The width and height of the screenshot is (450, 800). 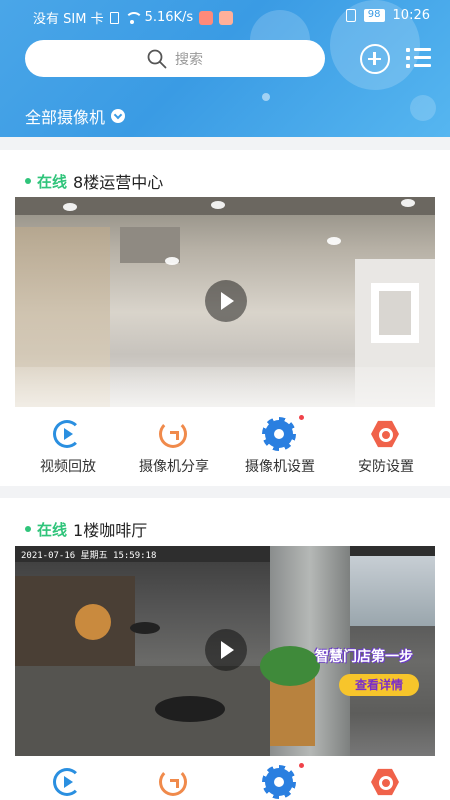 I want to click on playback-button, so click(x=68, y=784).